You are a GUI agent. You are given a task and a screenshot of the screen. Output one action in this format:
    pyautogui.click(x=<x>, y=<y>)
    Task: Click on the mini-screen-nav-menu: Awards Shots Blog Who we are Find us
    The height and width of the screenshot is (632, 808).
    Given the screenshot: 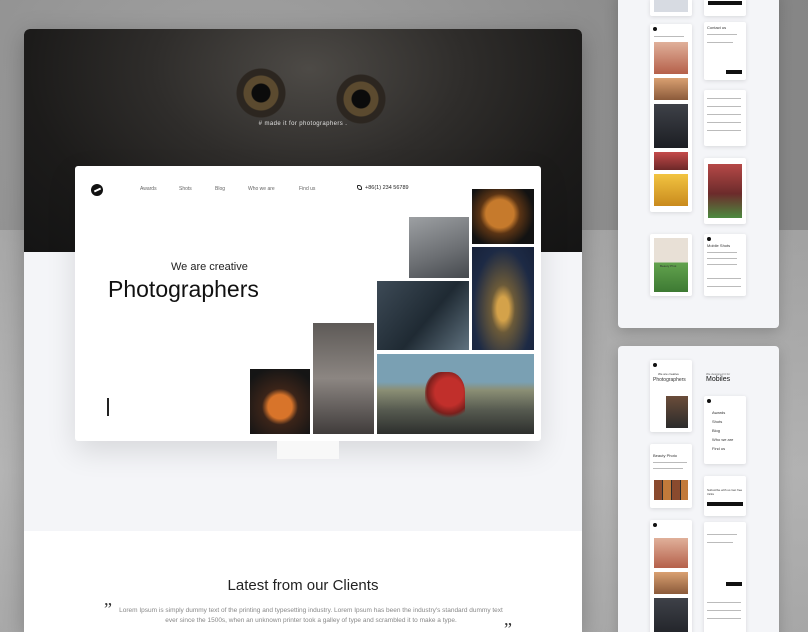 What is the action you would take?
    pyautogui.click(x=725, y=430)
    